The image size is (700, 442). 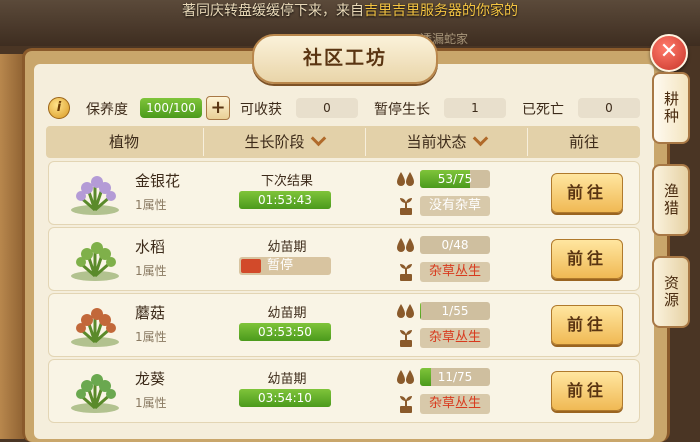 I want to click on paused-growth-label: 暂停生长, so click(x=402, y=110).